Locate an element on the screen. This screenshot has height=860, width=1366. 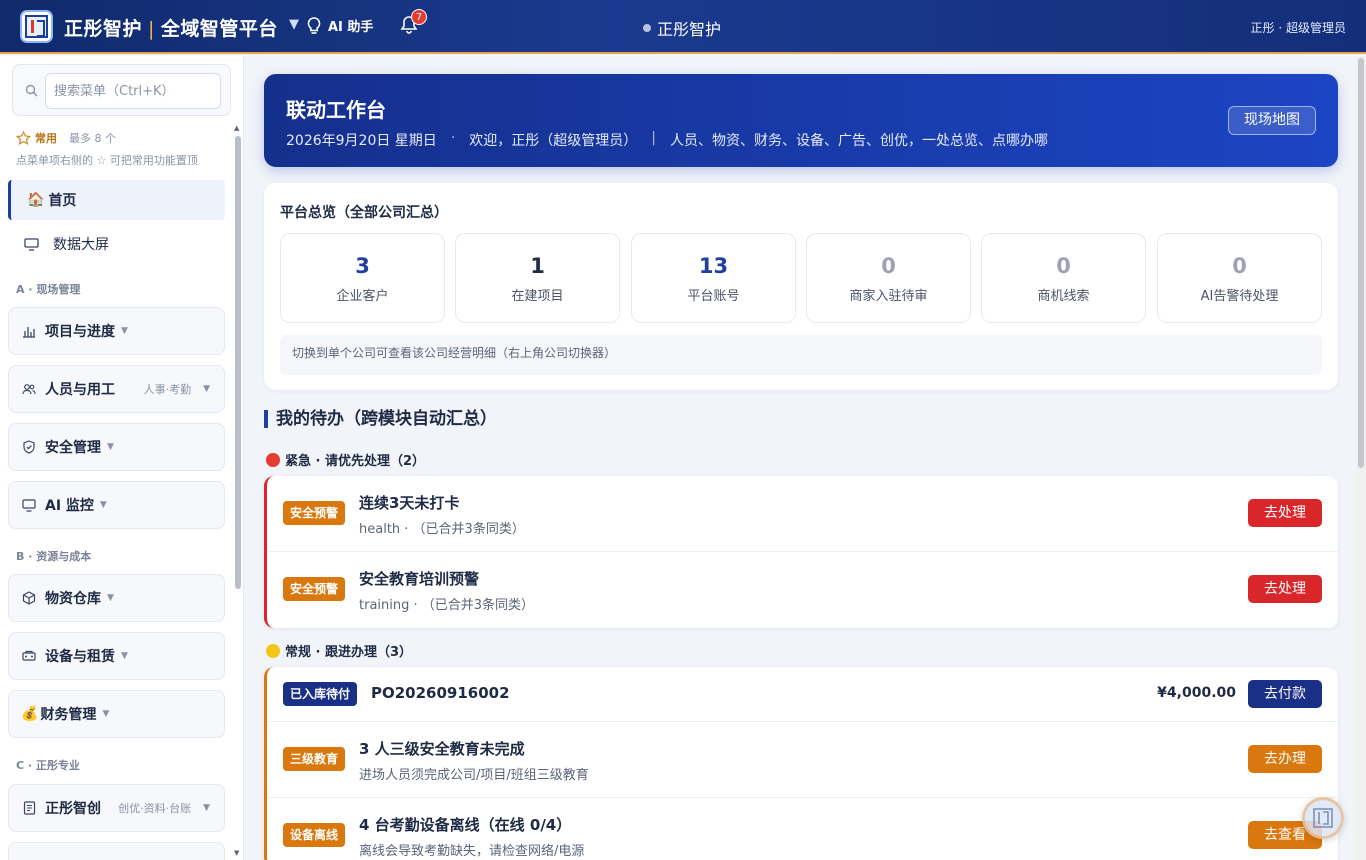
sidebar-group-warehouse: 物资仓库 ▼ is located at coordinates (116, 598).